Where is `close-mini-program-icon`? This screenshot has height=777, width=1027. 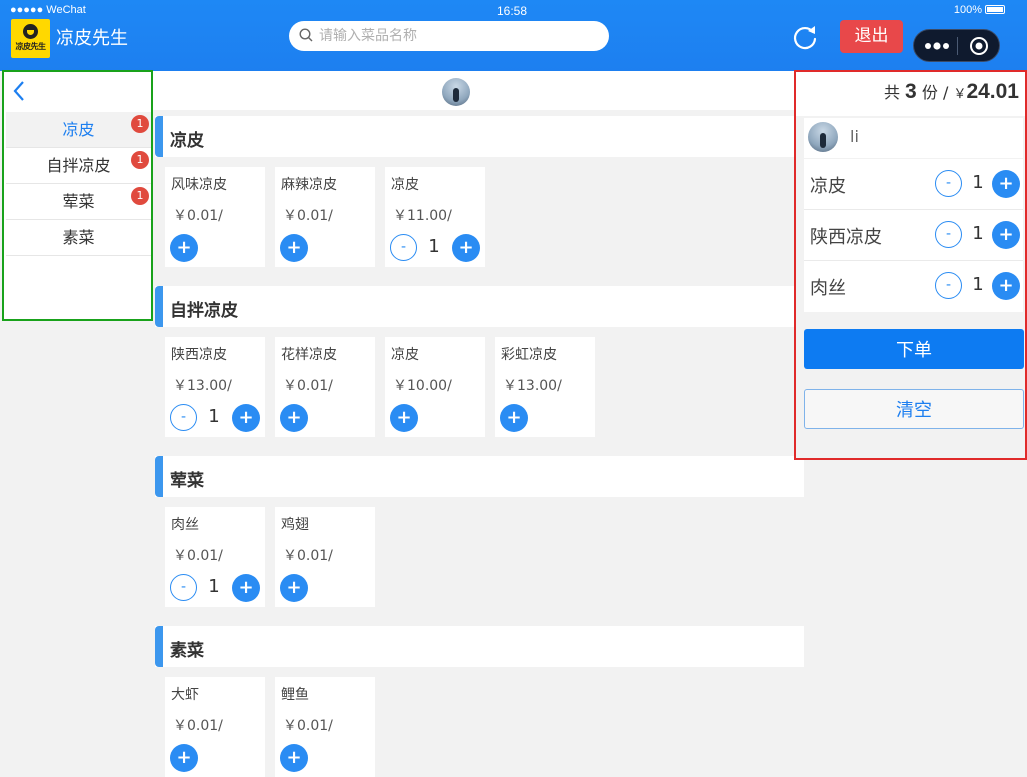 close-mini-program-icon is located at coordinates (979, 46).